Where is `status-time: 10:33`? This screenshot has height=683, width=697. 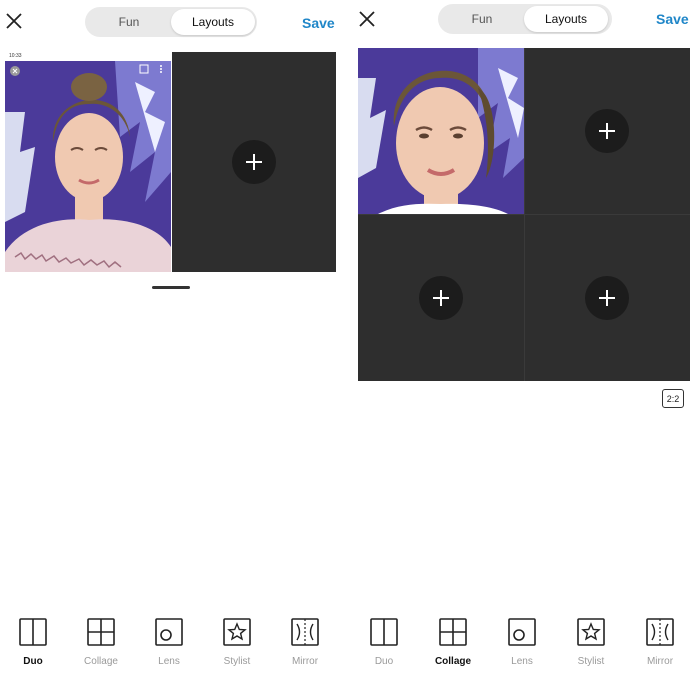 status-time: 10:33 is located at coordinates (15, 56).